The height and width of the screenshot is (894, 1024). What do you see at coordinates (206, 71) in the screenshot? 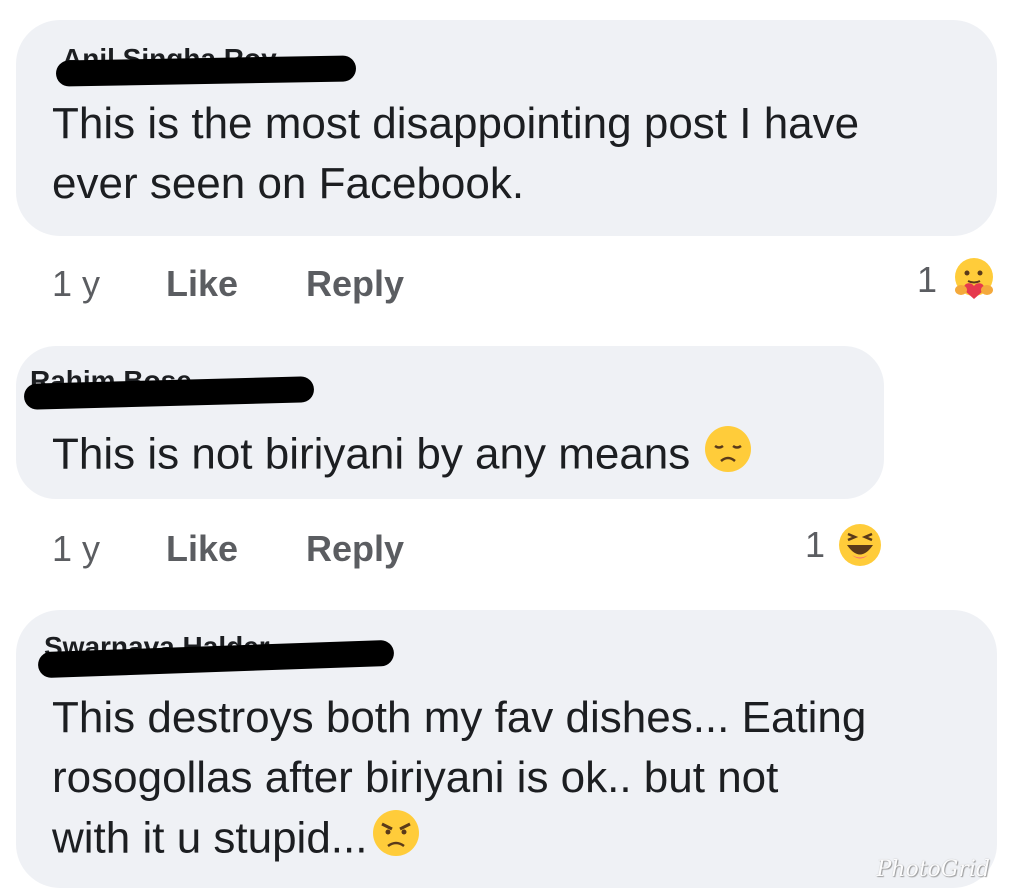
I see `redaction-mark` at bounding box center [206, 71].